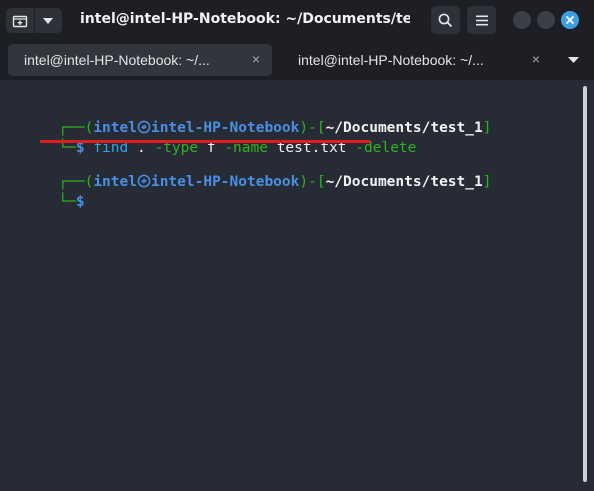 The width and height of the screenshot is (594, 491). What do you see at coordinates (205, 141) in the screenshot?
I see `highlight-underline` at bounding box center [205, 141].